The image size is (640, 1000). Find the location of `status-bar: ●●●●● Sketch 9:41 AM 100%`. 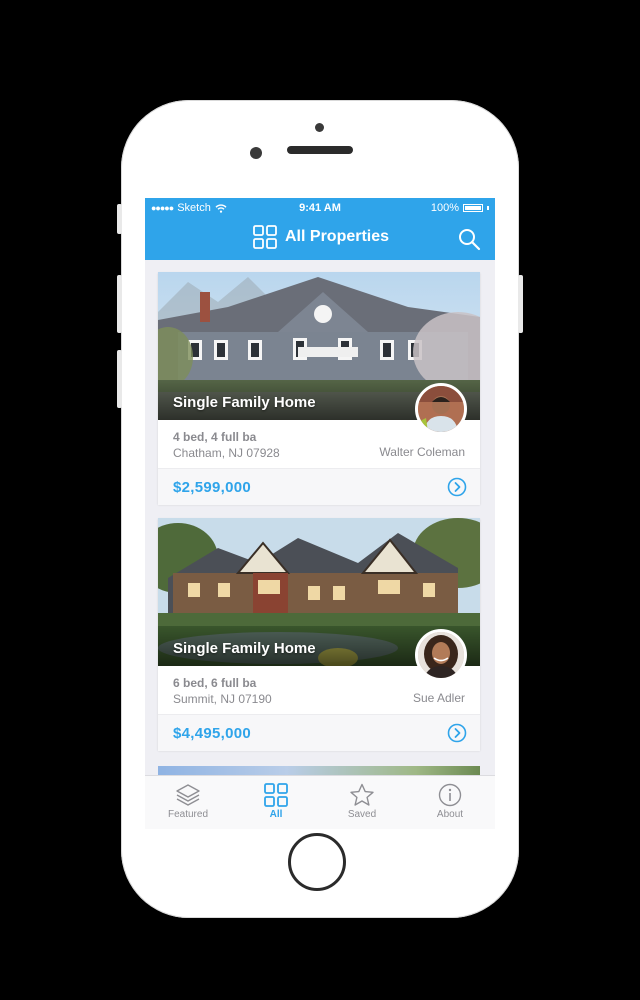

status-bar: ●●●●● Sketch 9:41 AM 100% is located at coordinates (320, 208).